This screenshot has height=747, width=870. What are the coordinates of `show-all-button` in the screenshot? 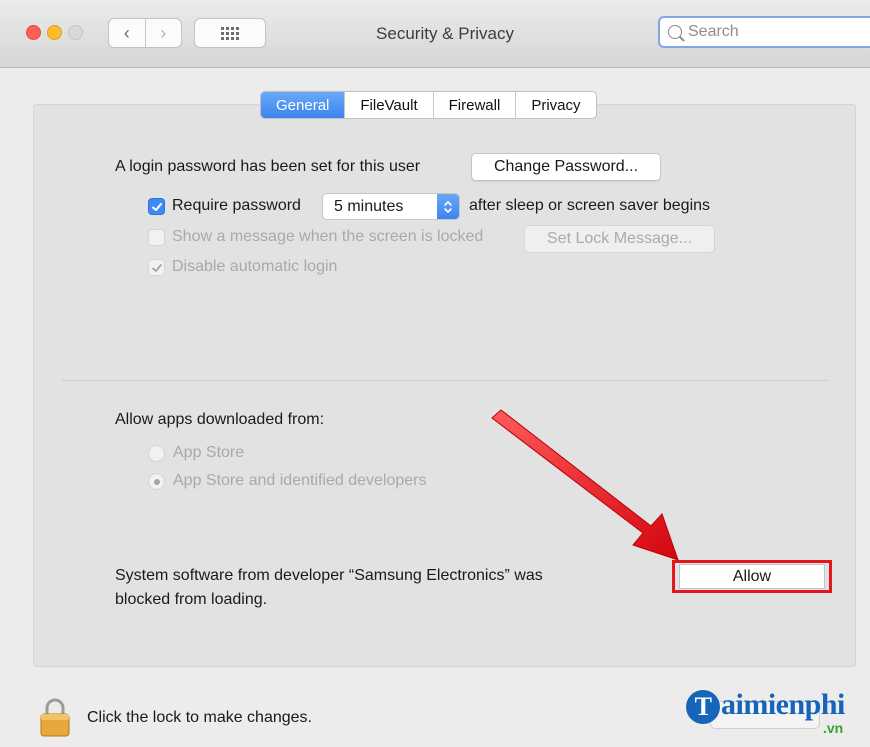 It's located at (230, 33).